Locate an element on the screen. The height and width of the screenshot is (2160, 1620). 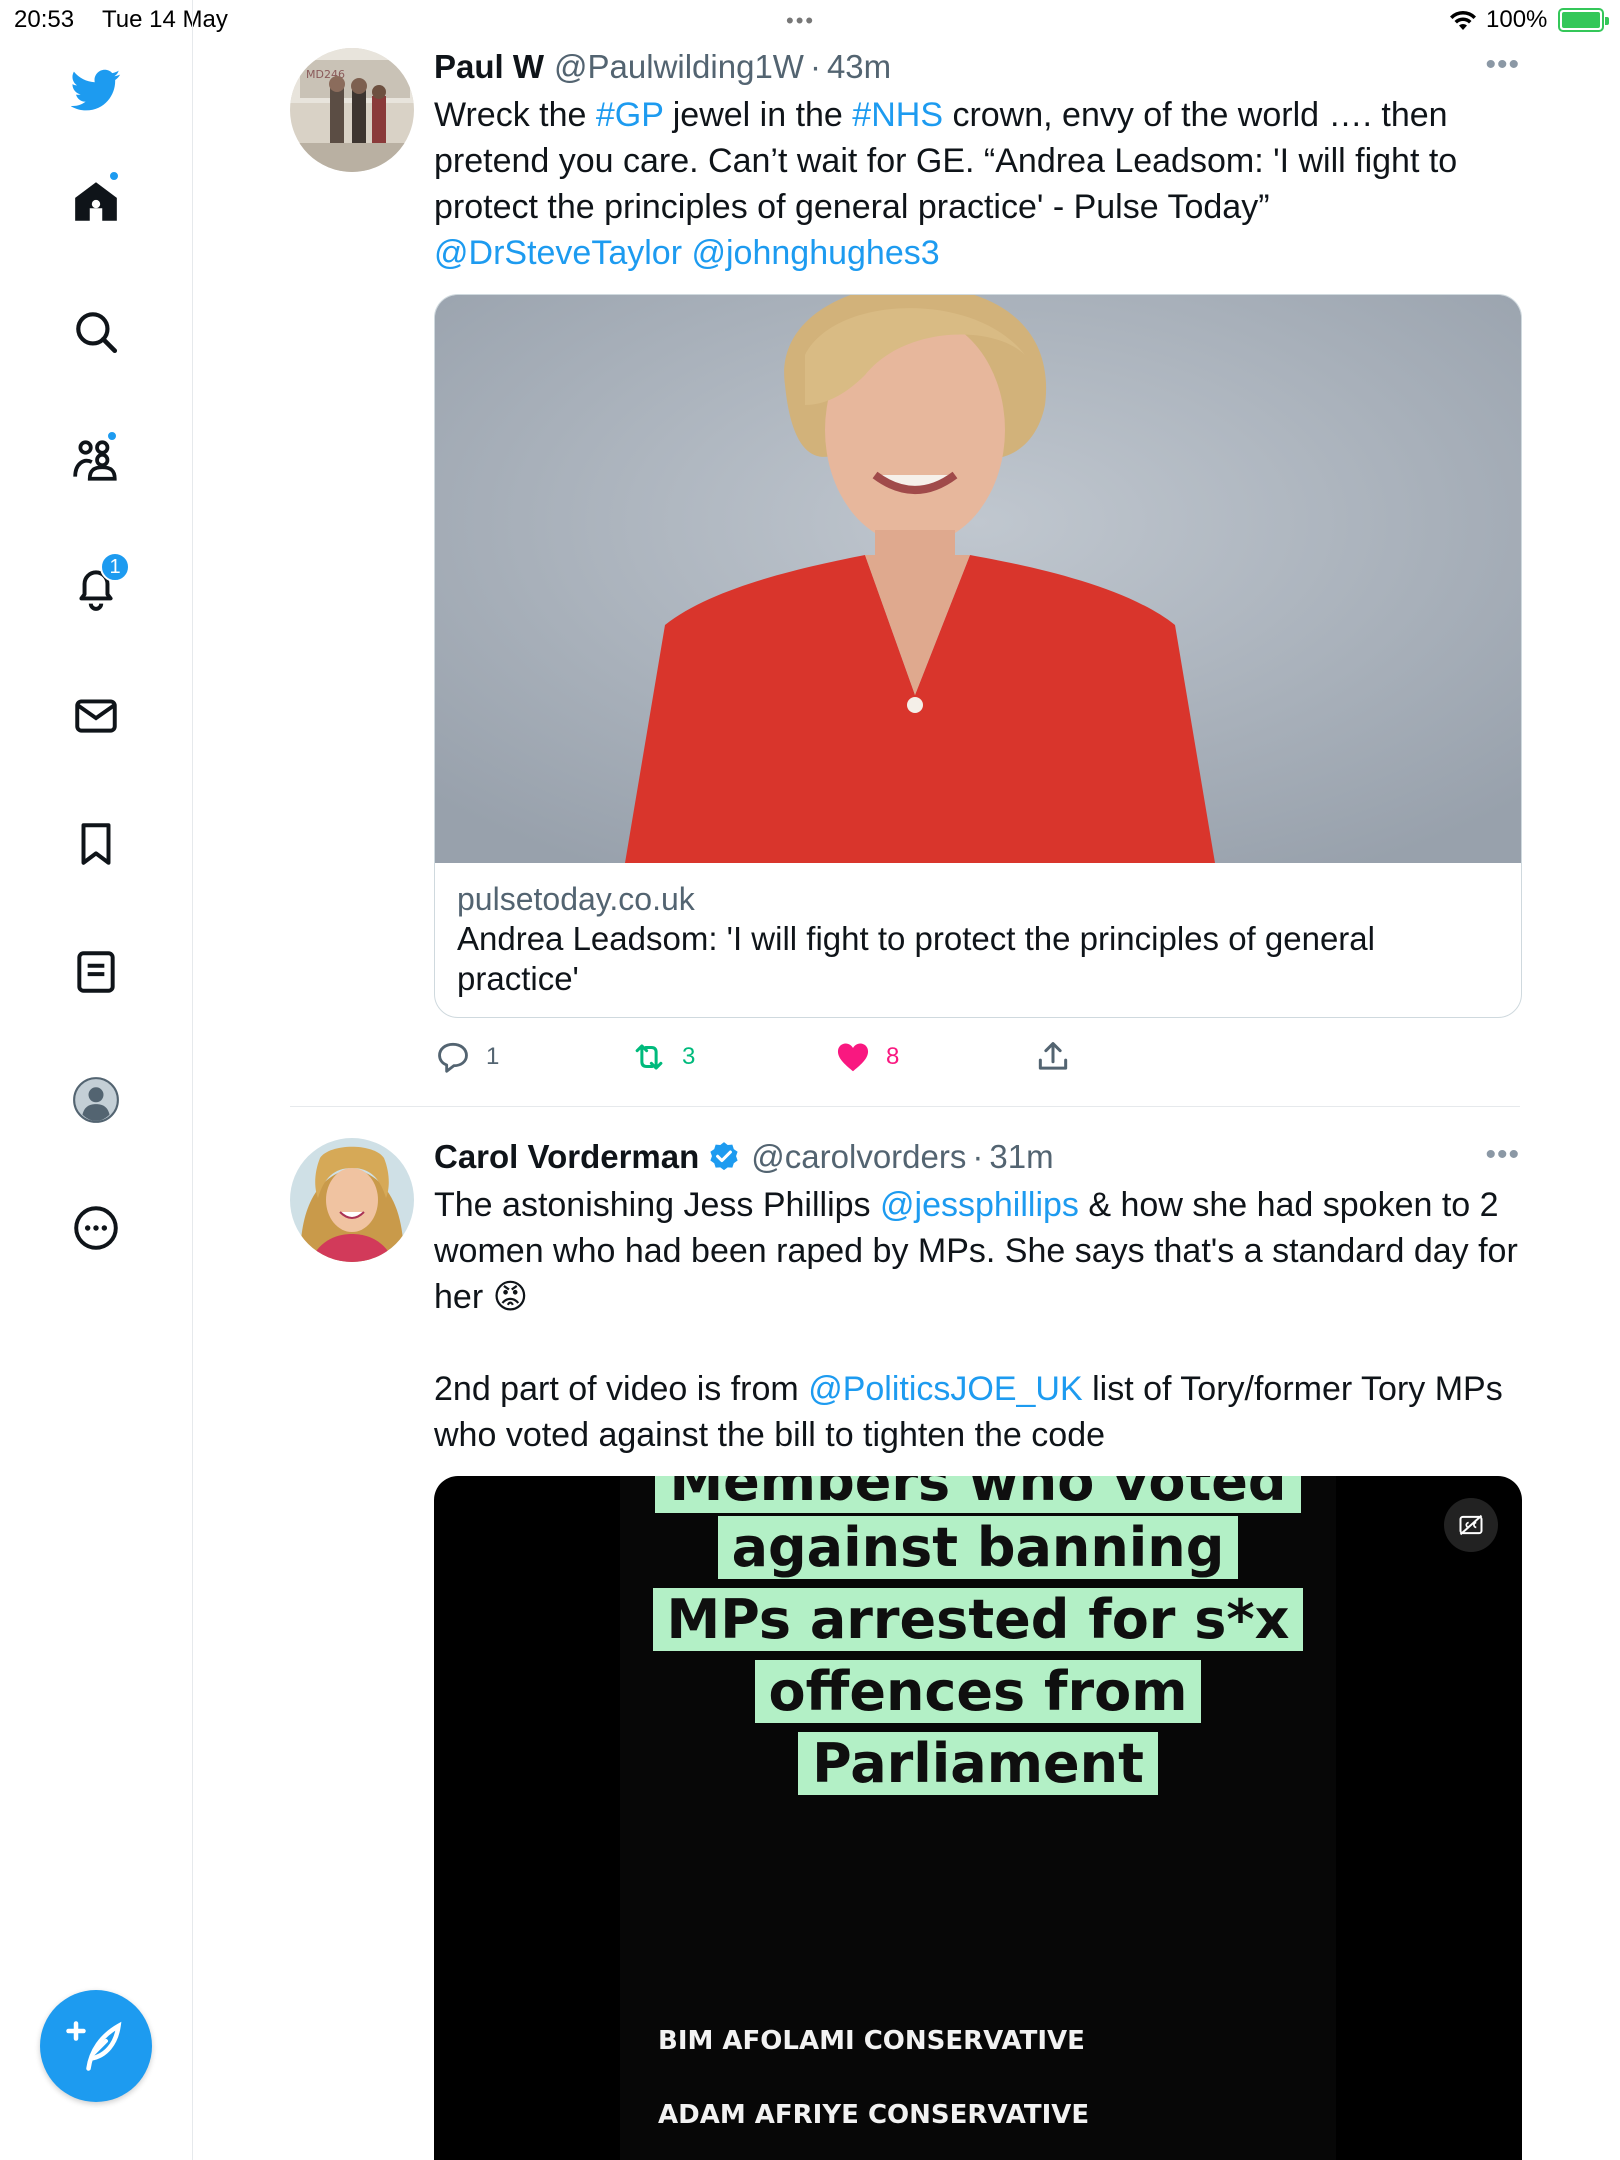
text-segment: The astonishing Jess Phillips is located at coordinates (657, 1205).